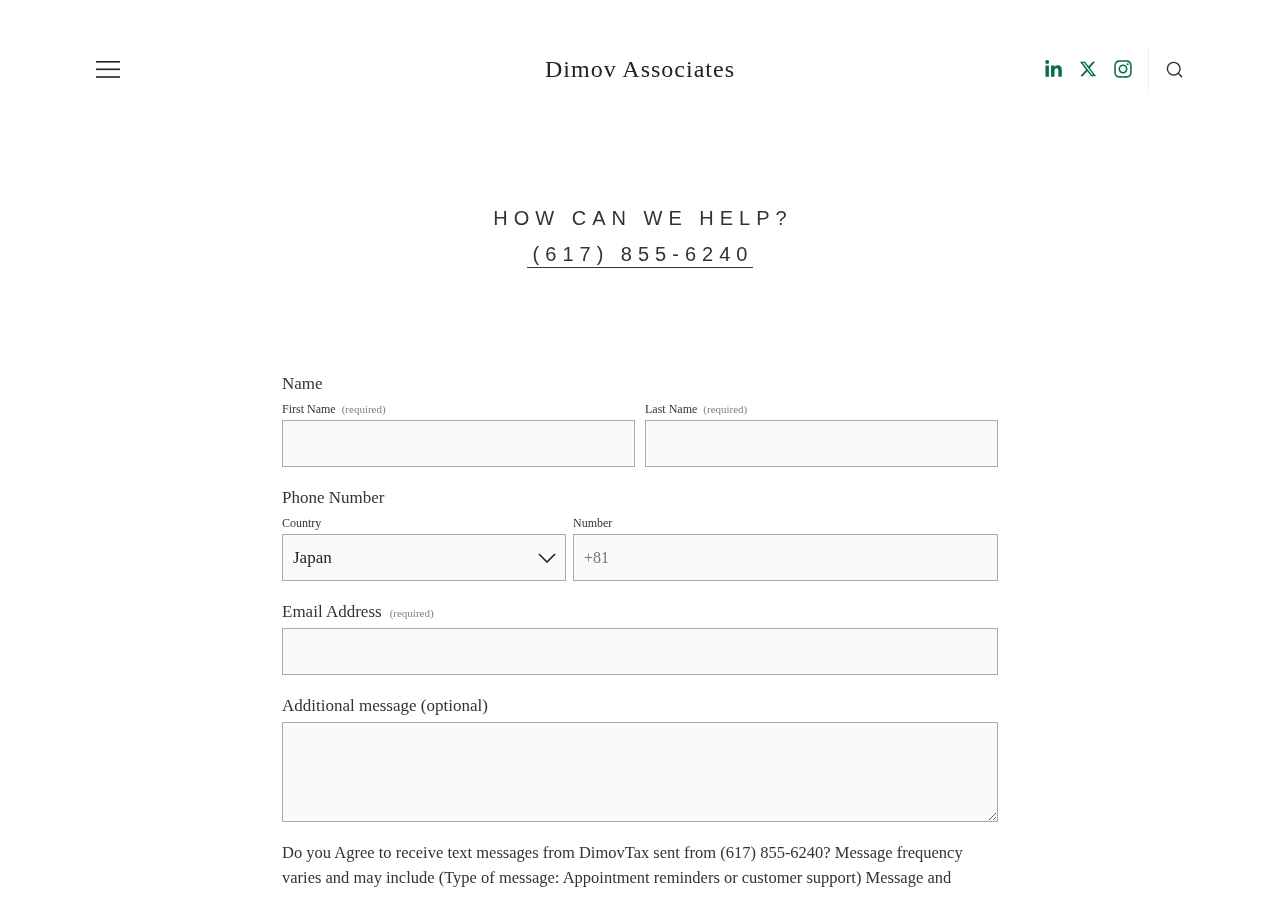 The width and height of the screenshot is (1280, 900). Describe the element at coordinates (640, 69) in the screenshot. I see `site-title: Dimov Associates` at that location.